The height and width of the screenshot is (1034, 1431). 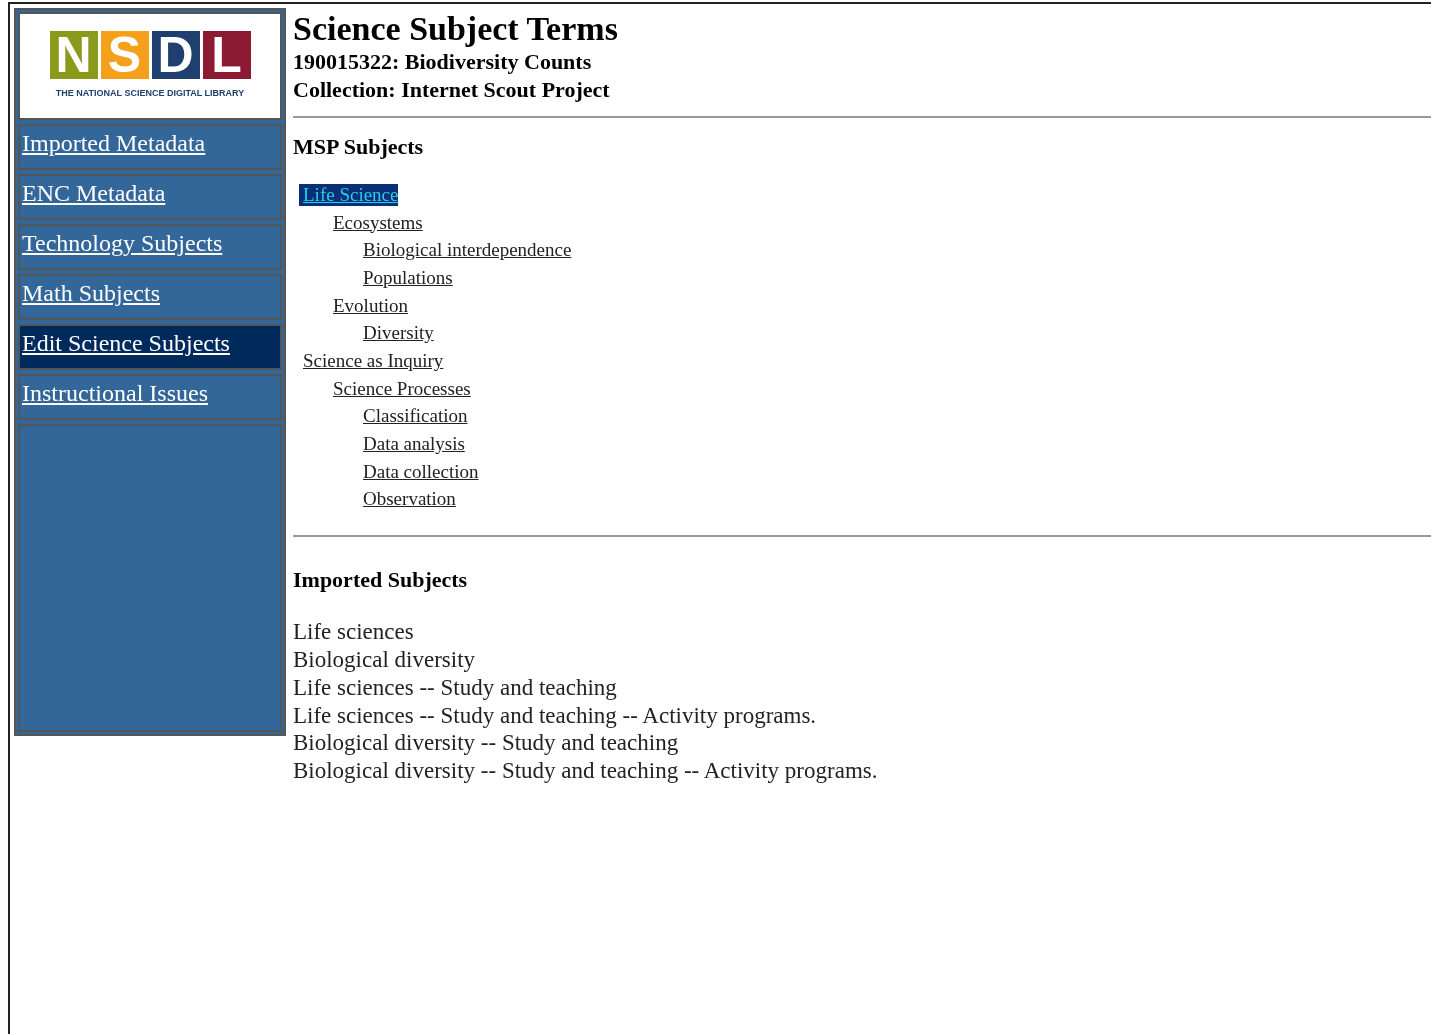 I want to click on subject-term: Life sciences -- Study and teaching, so click(x=455, y=687).